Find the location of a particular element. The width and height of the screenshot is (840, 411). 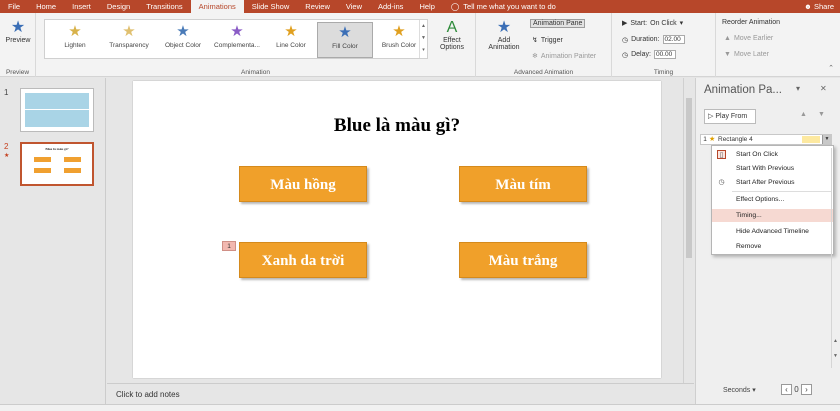

animation-entry-label: Rectangle 4 is located at coordinates (735, 139).